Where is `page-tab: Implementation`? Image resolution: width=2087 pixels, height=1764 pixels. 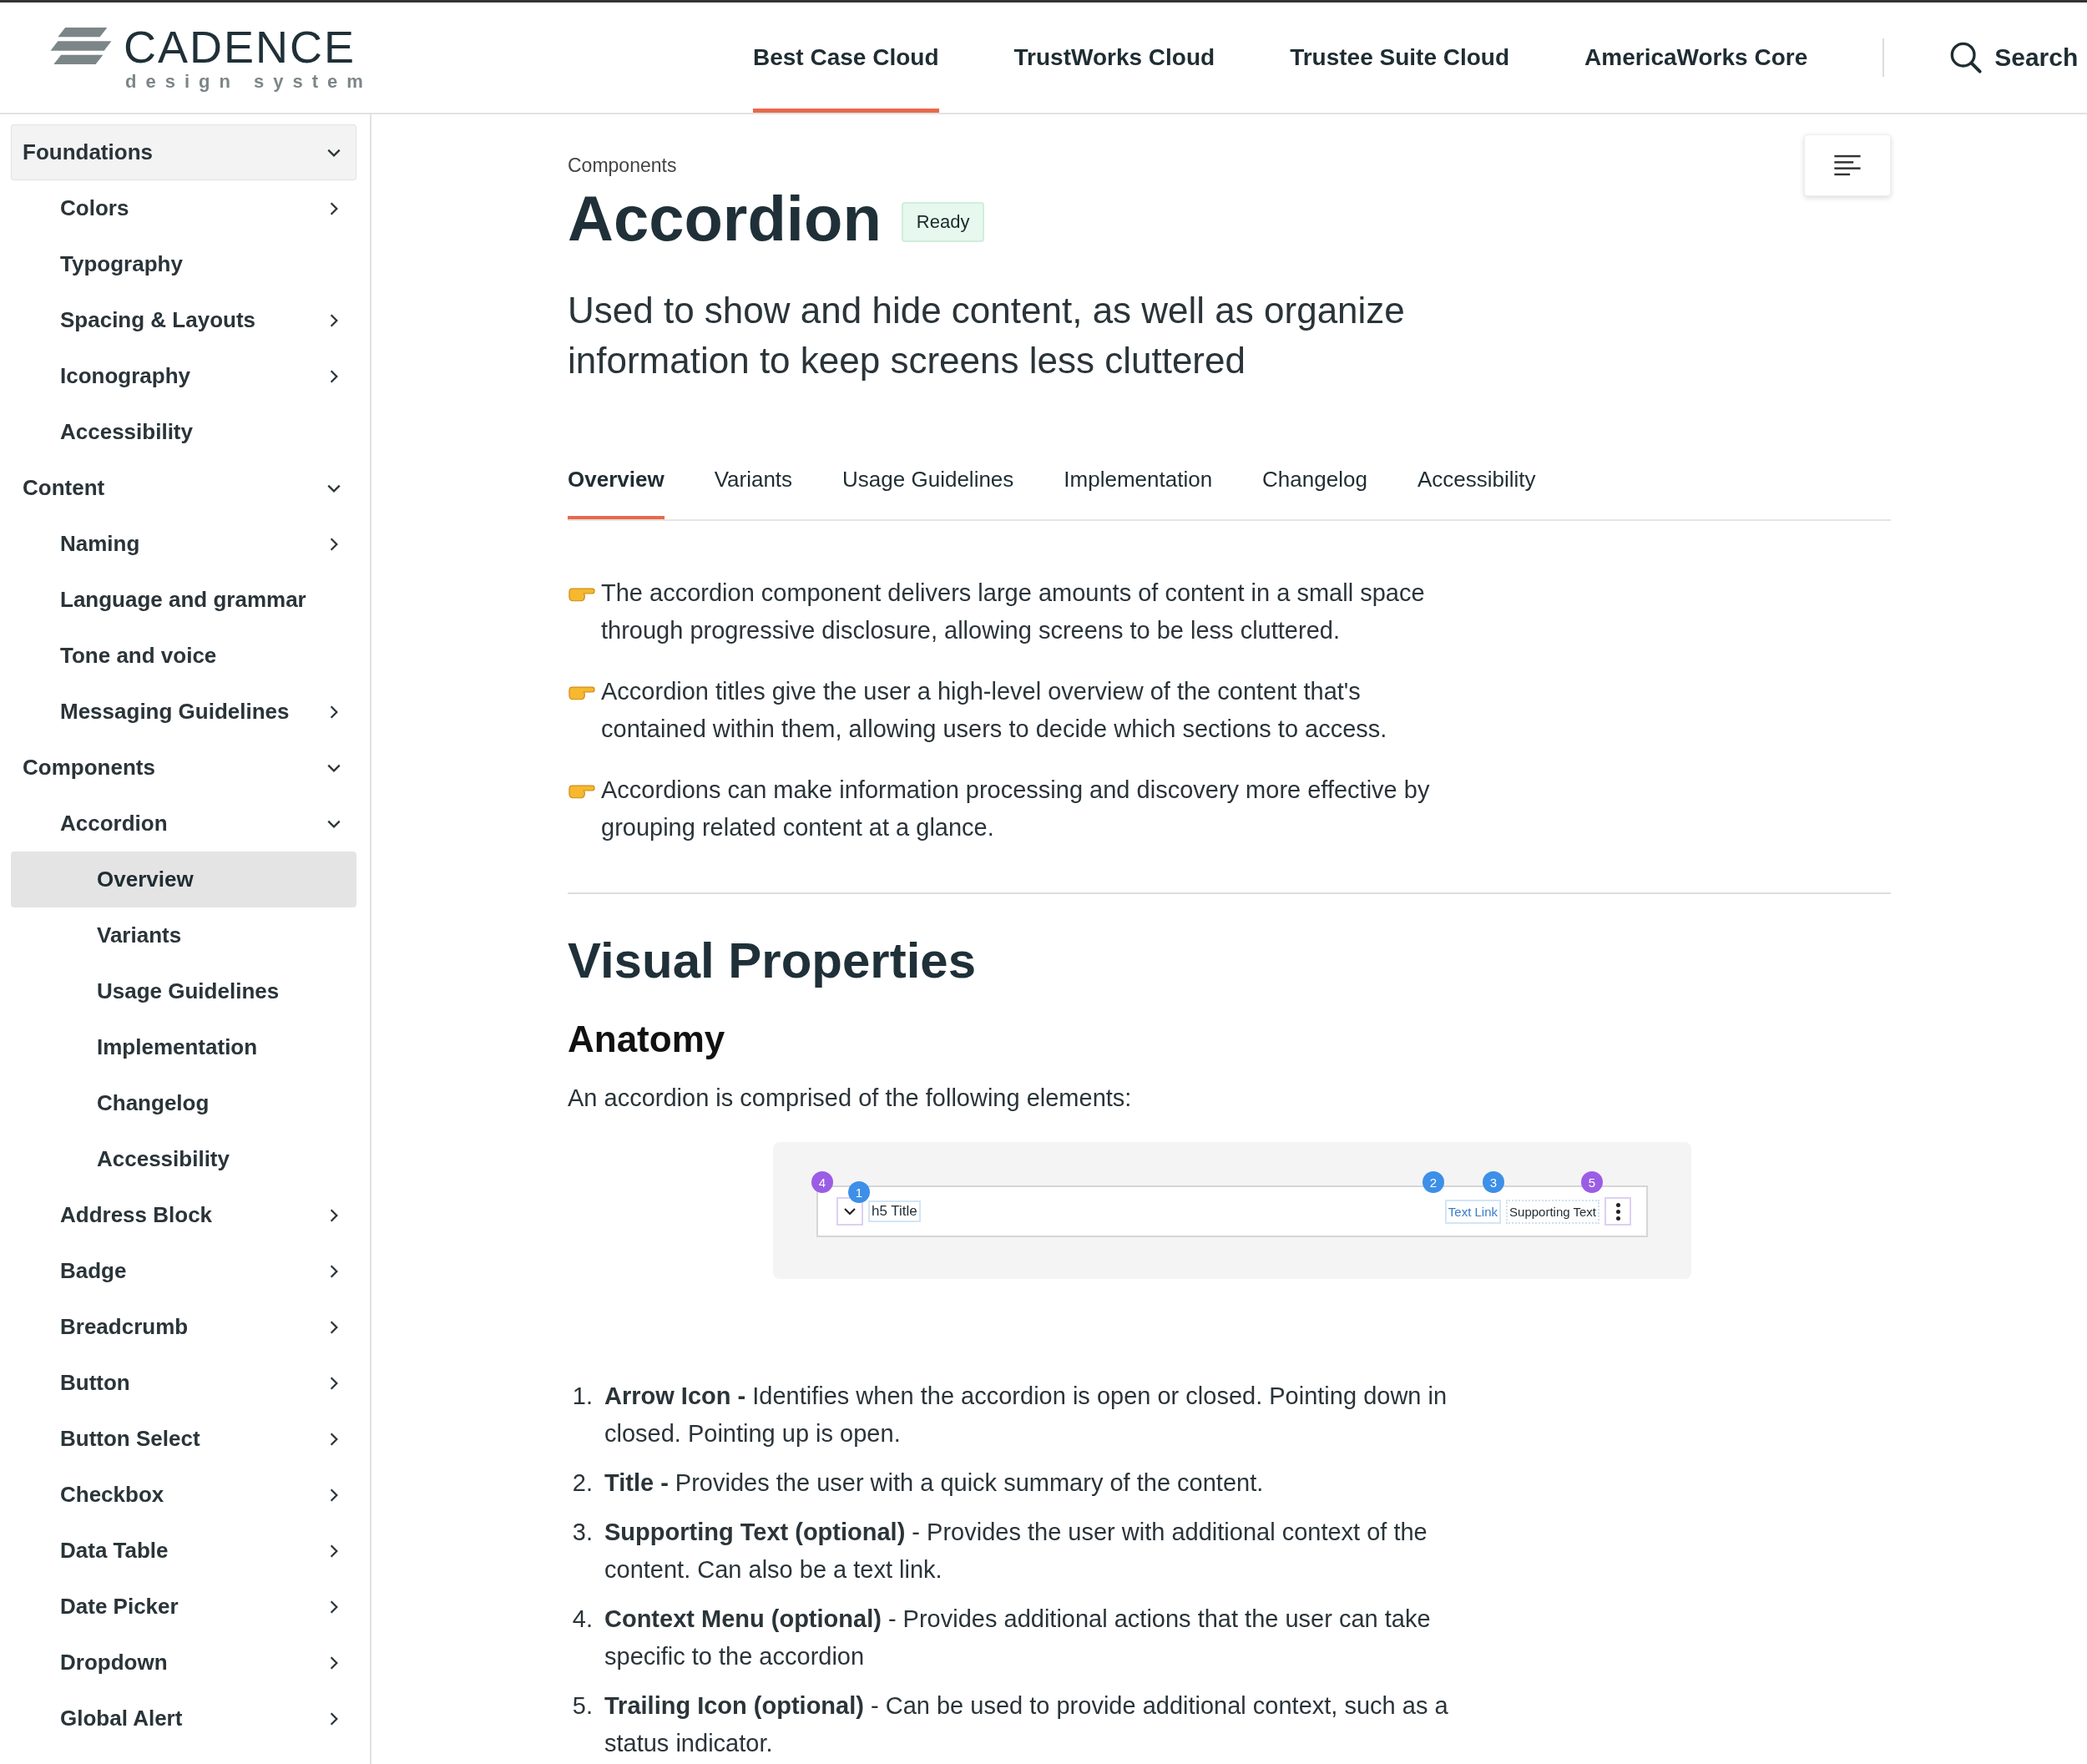 page-tab: Implementation is located at coordinates (1138, 488).